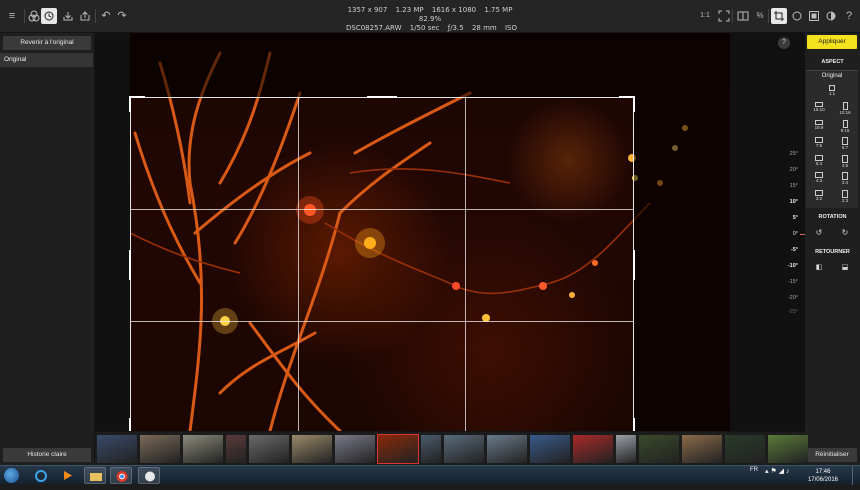 The image size is (860, 490). Describe the element at coordinates (627, 104) in the screenshot. I see `crop-handle-top-right` at that location.